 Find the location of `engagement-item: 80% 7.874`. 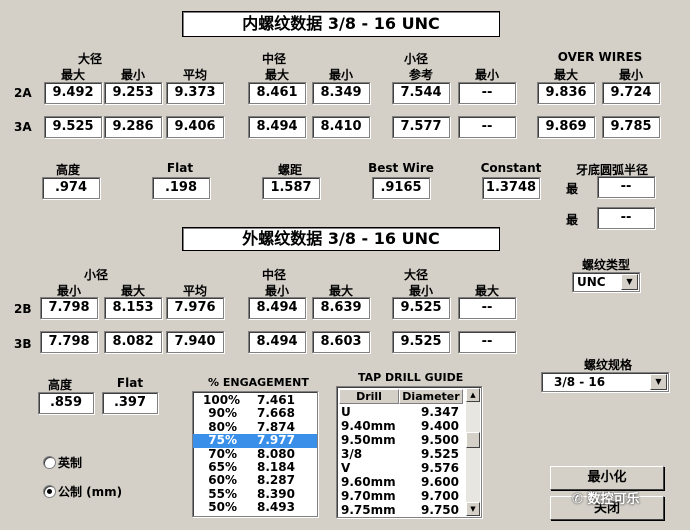

engagement-item: 80% 7.874 is located at coordinates (255, 427).